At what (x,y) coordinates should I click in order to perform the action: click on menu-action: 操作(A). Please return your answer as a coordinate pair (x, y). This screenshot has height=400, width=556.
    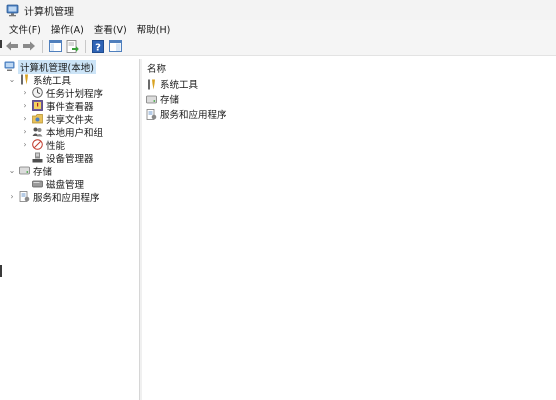
    Looking at the image, I should click on (67, 29).